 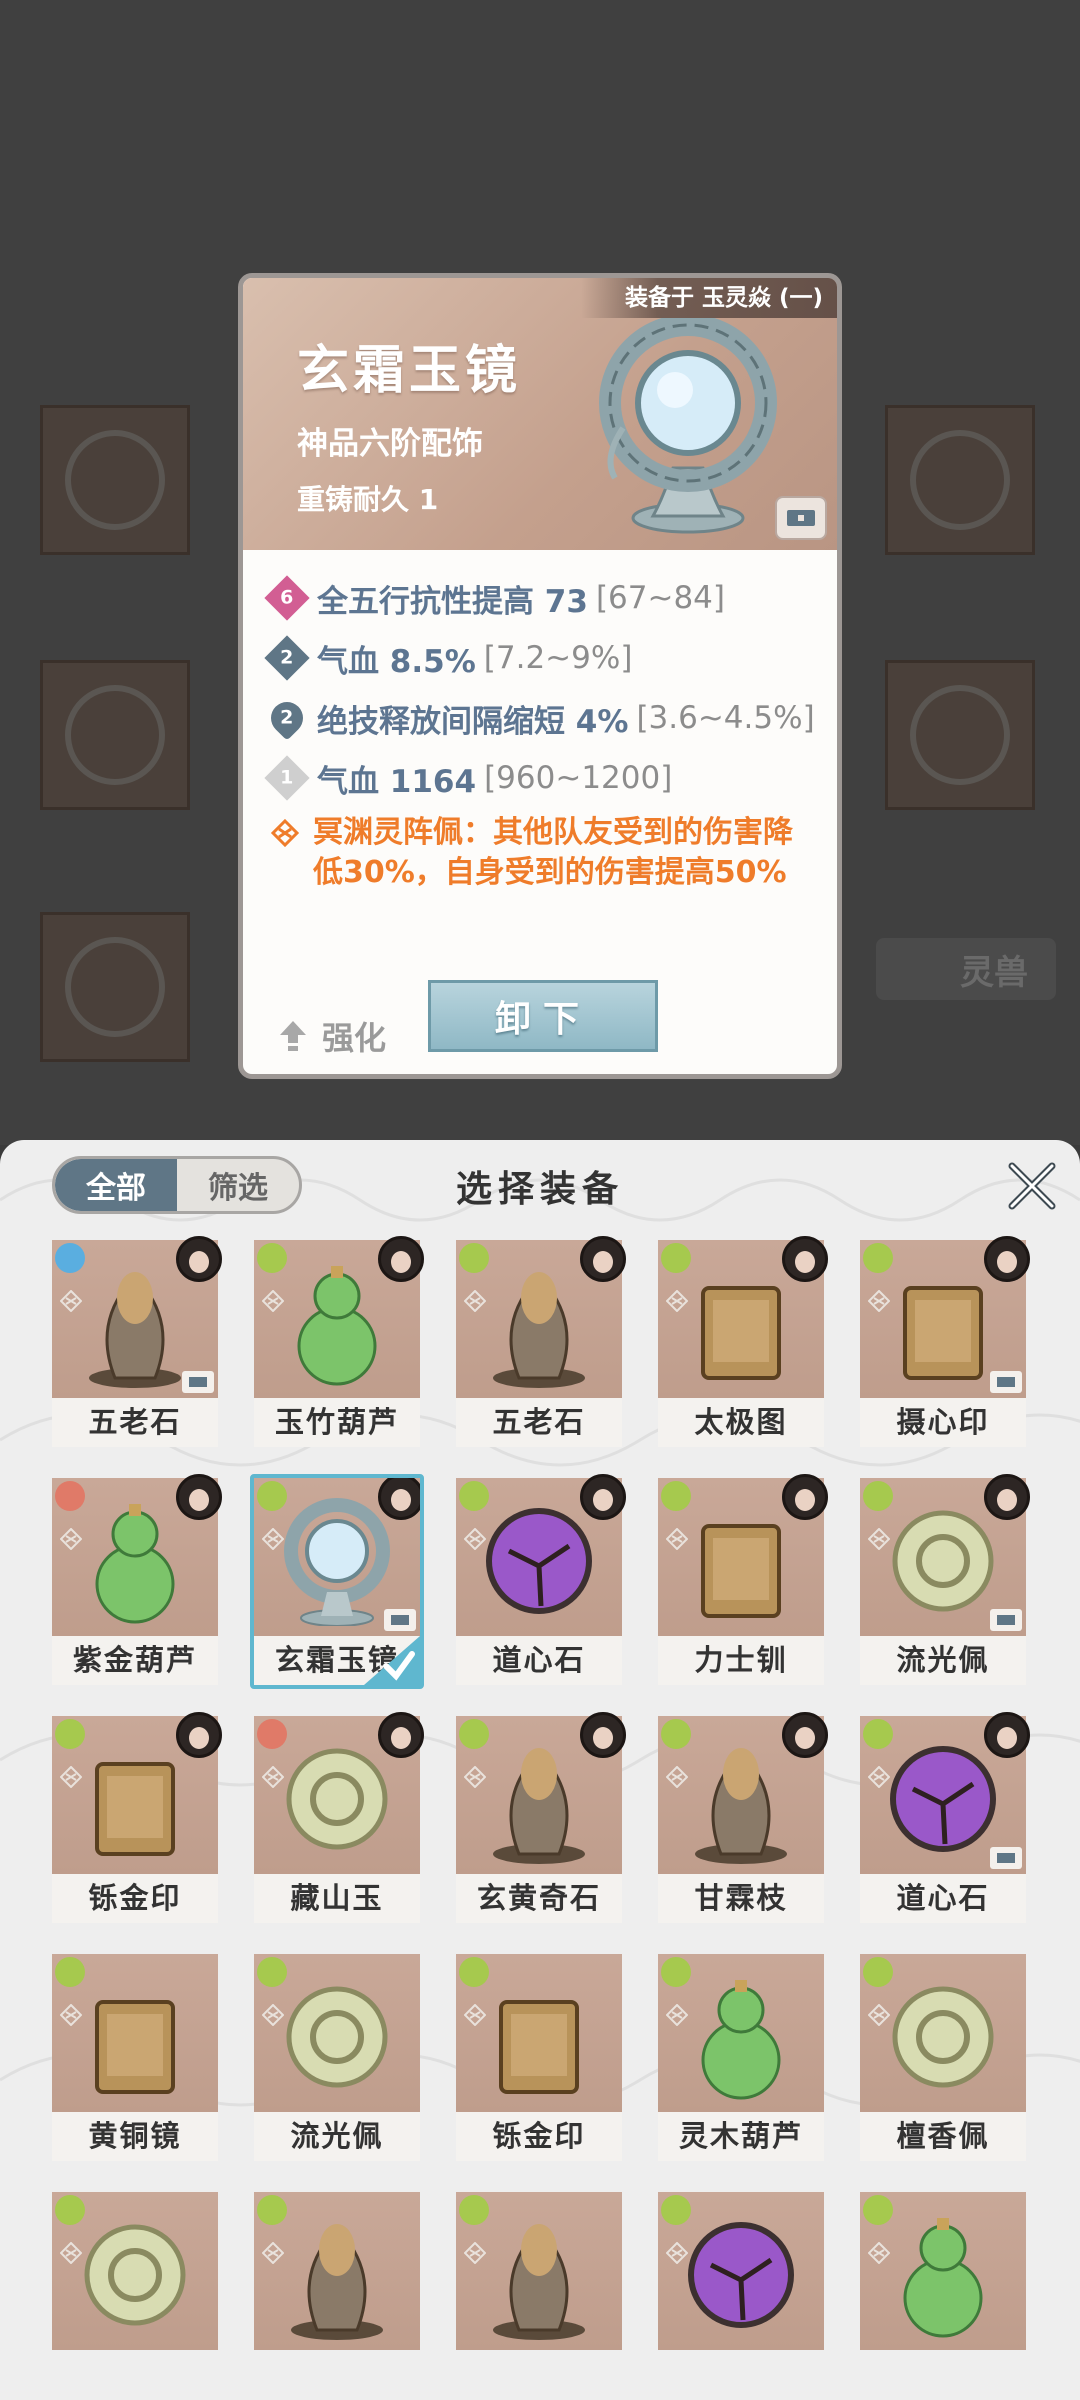 I want to click on attribute-row: 1 气血 1164 [960~1200], so click(x=548, y=778).